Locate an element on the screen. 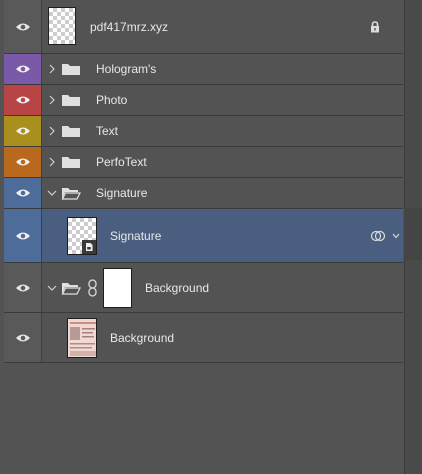  document-scan-thumbnail is located at coordinates (82, 338).